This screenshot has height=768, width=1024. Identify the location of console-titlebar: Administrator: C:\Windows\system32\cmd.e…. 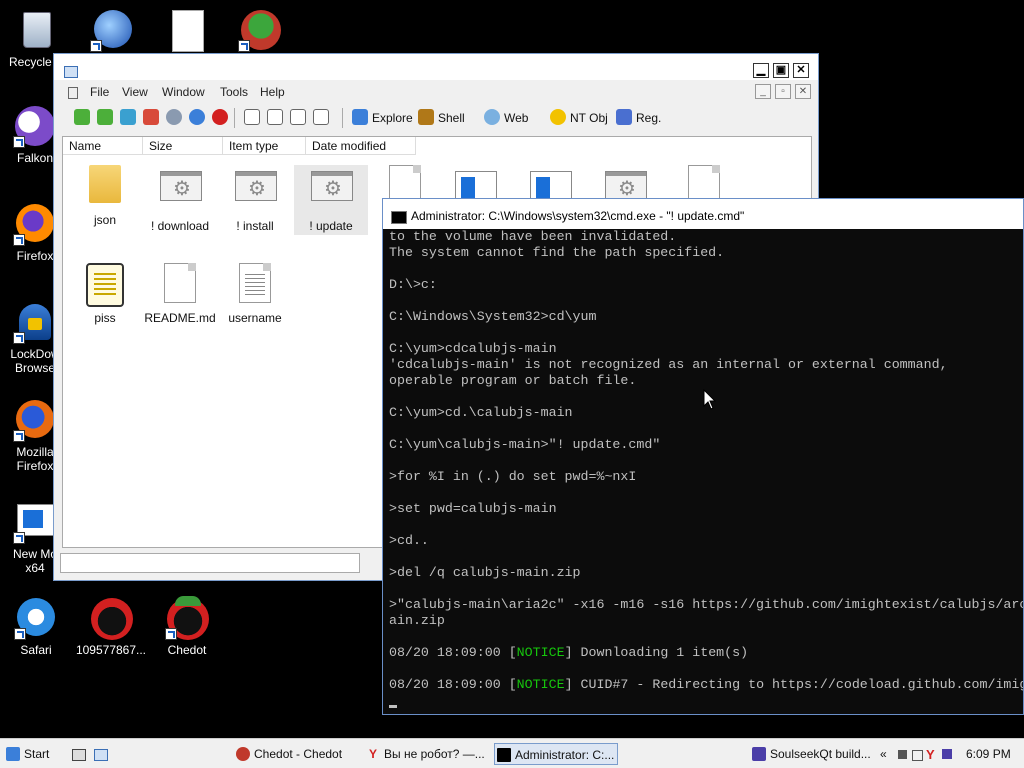
(703, 214).